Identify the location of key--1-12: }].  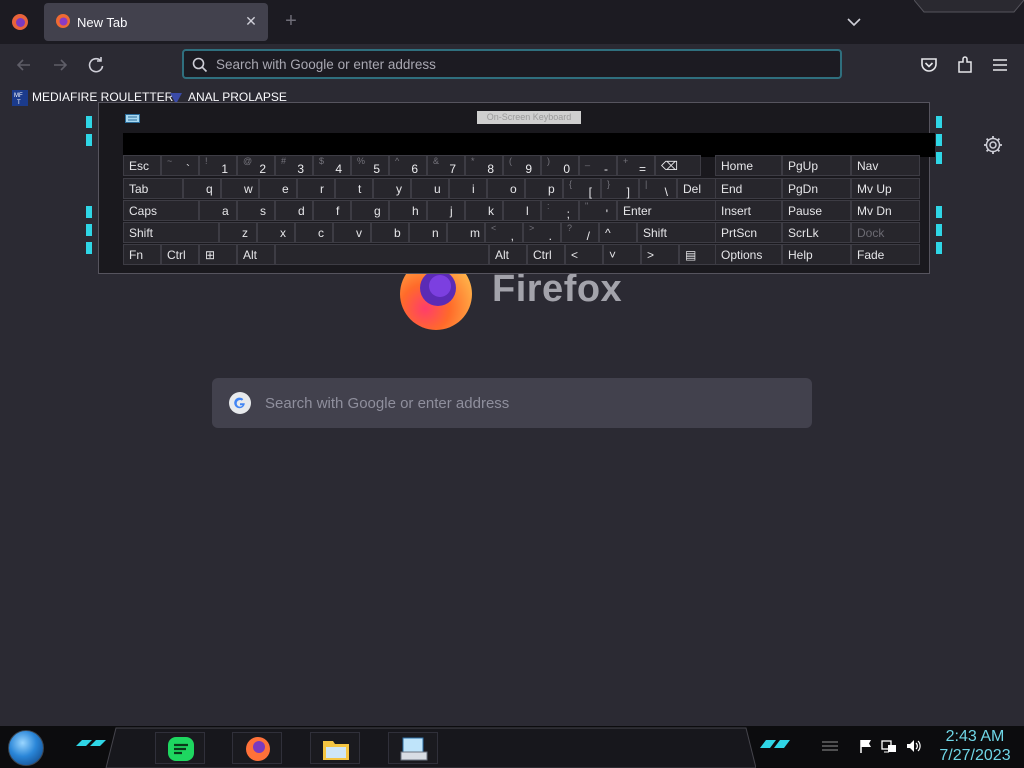
(620, 188).